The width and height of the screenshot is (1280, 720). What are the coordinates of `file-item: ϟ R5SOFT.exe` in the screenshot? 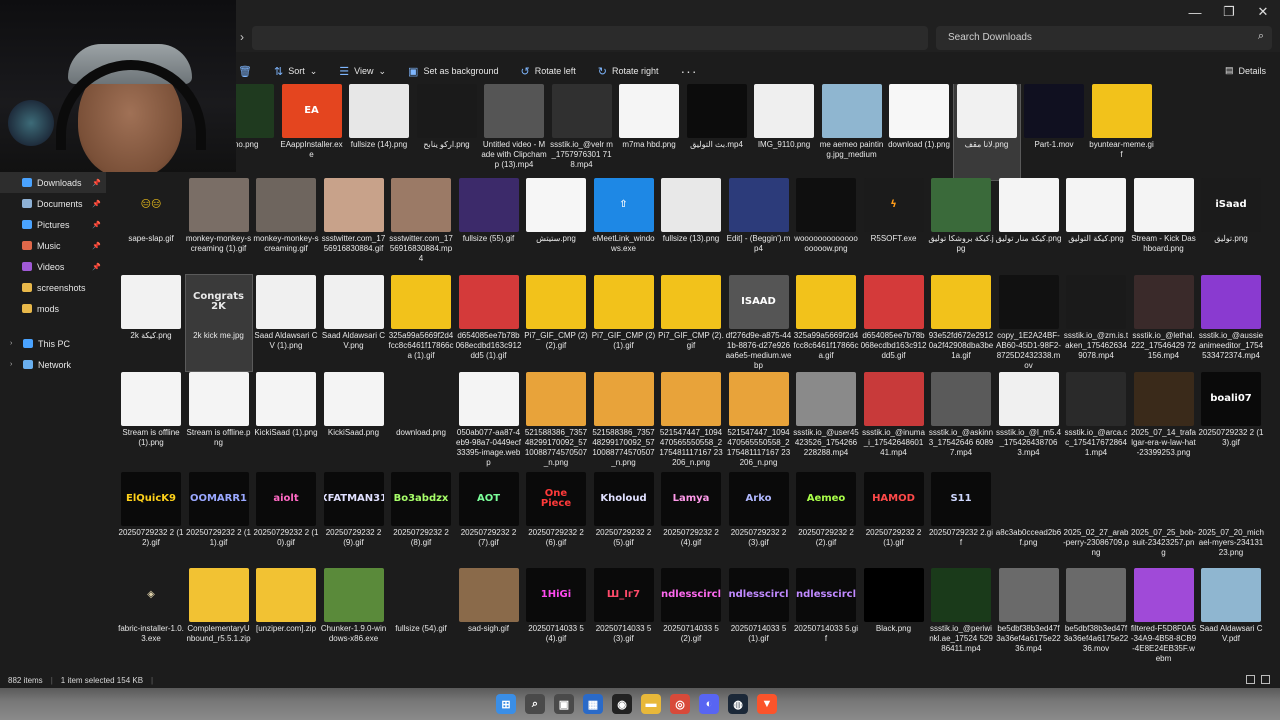 It's located at (894, 226).